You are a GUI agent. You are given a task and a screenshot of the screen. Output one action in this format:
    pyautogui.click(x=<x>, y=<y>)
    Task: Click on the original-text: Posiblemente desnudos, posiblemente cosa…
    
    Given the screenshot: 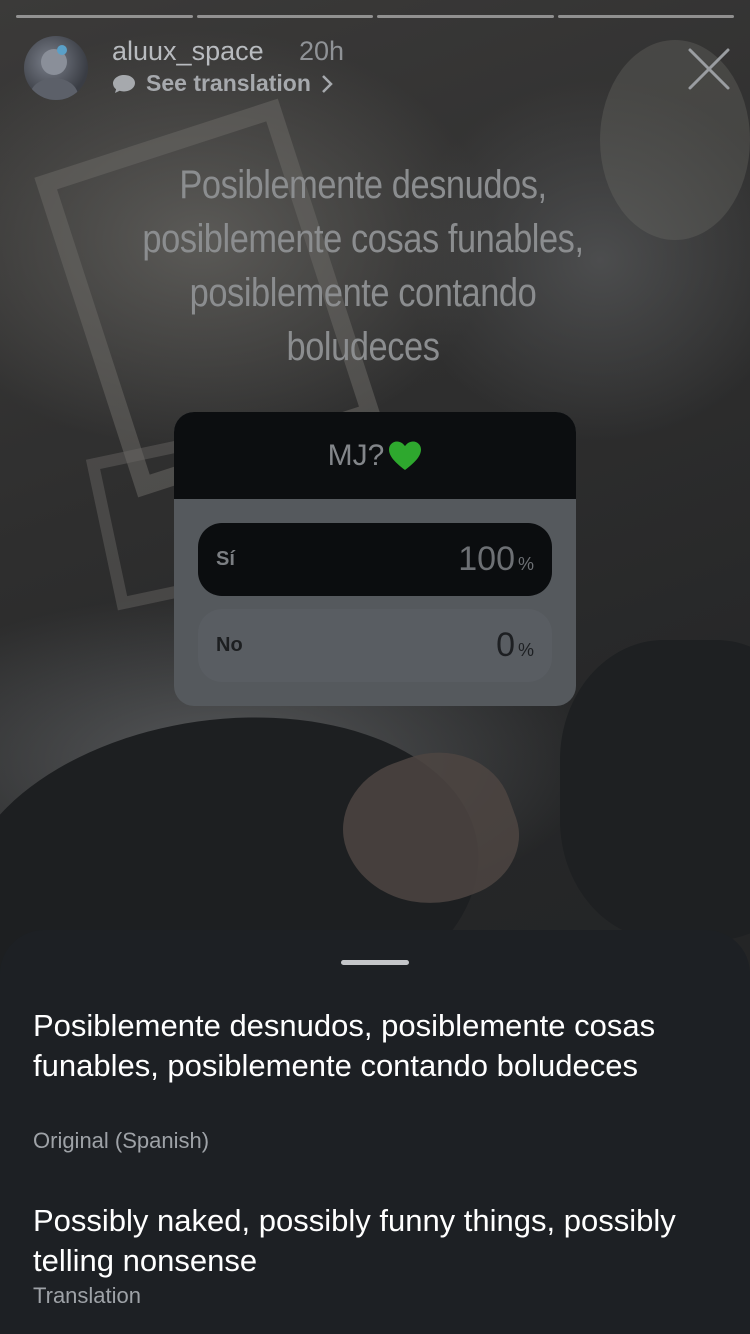 What is the action you would take?
    pyautogui.click(x=344, y=1045)
    